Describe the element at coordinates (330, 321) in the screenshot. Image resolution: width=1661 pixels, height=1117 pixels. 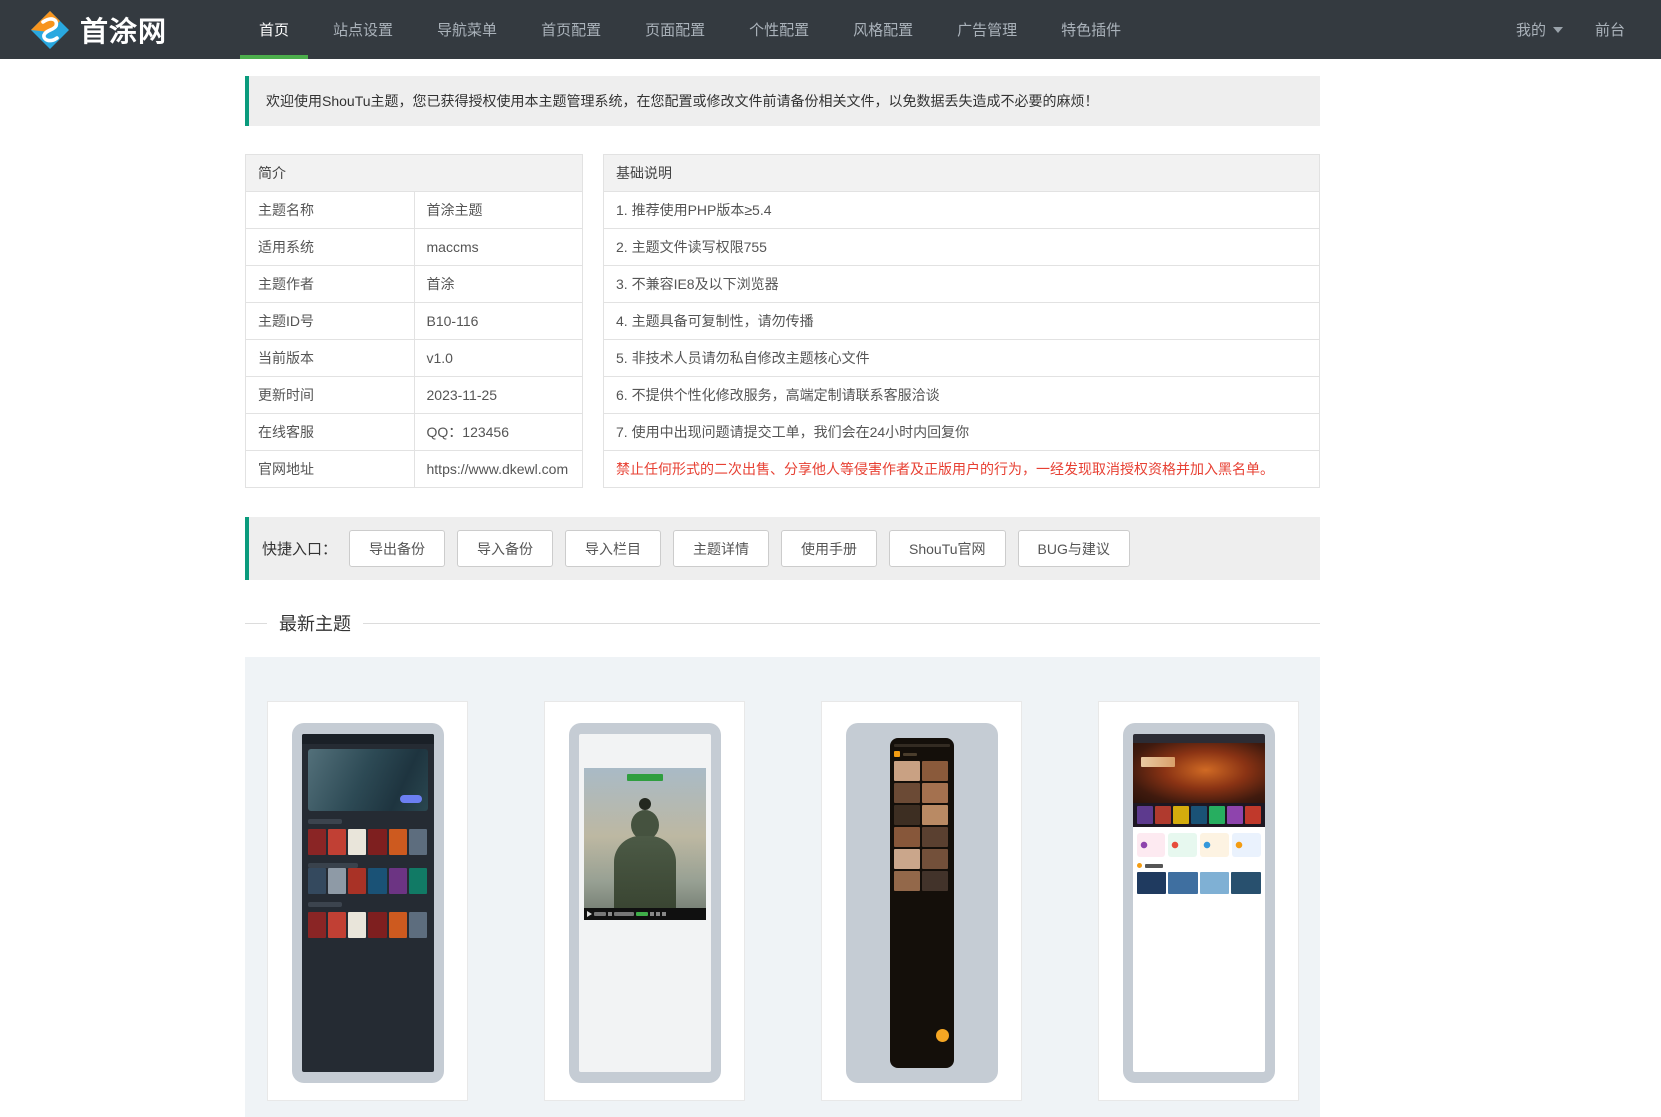
I see `field-label: 主题ID号` at that location.